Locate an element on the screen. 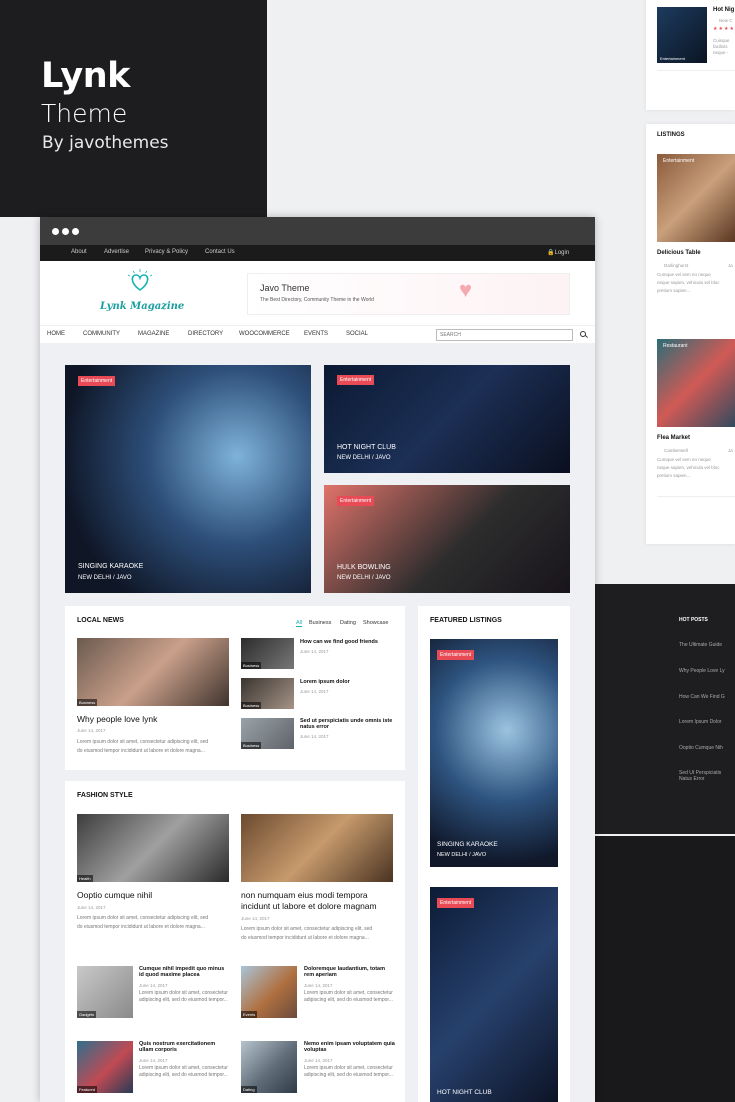 This screenshot has height=1102, width=735. nav-item-community: COMMUNITY is located at coordinates (101, 334).